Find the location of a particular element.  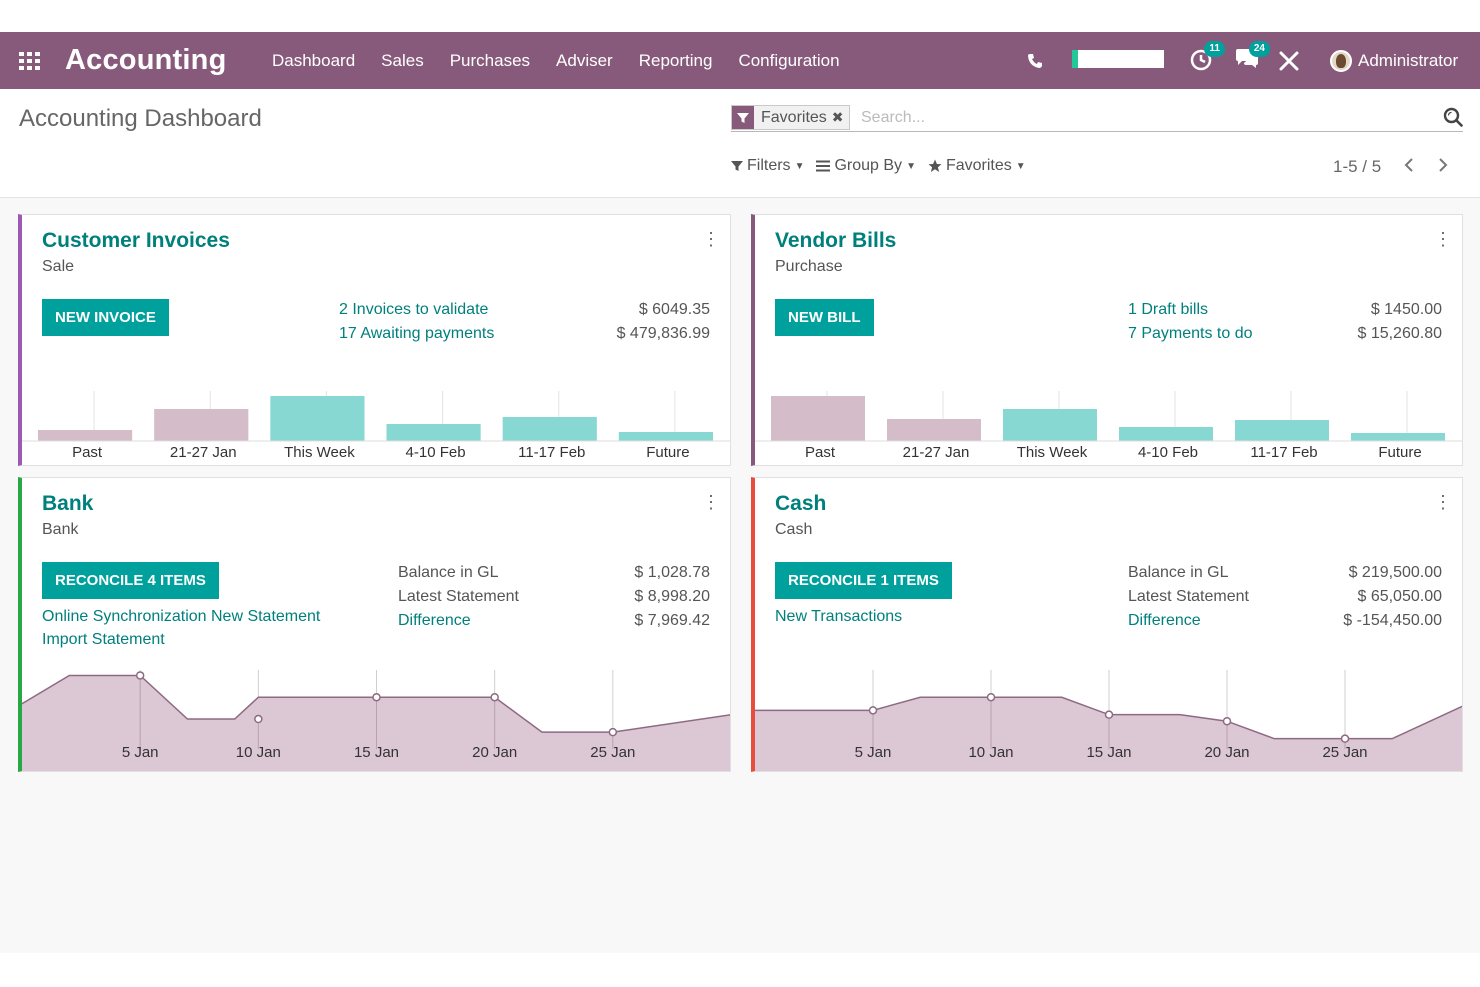

draft-bills-amount: $ 1450.00 is located at coordinates (1406, 309).